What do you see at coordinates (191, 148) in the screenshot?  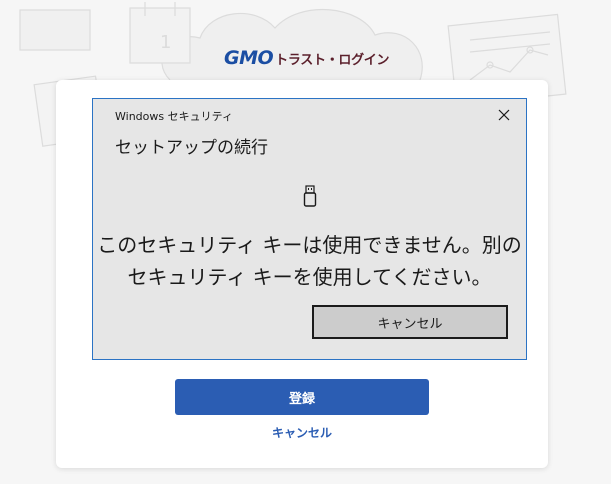 I see `dialog-heading: セットアップの続行` at bounding box center [191, 148].